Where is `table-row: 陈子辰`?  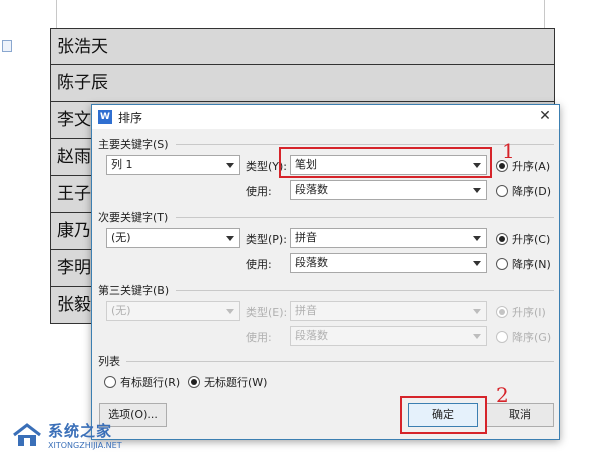 table-row: 陈子辰 is located at coordinates (302, 83).